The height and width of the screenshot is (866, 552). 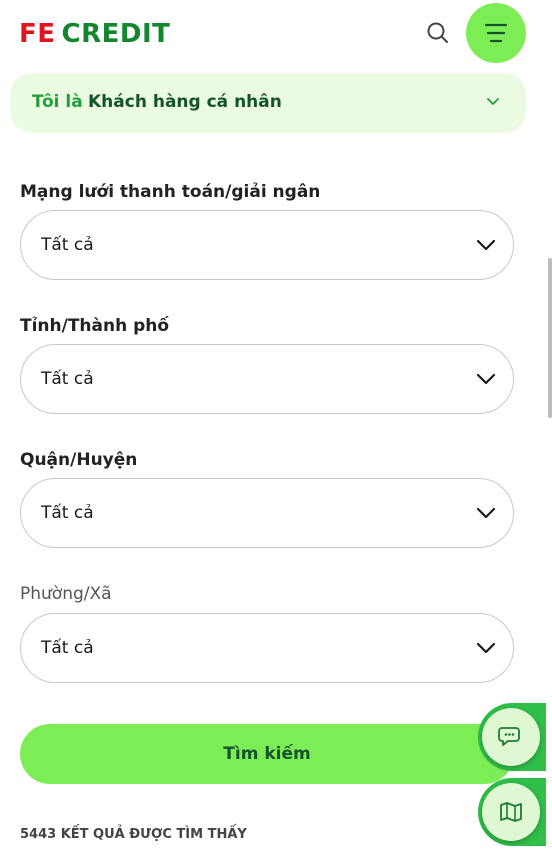 What do you see at coordinates (37, 34) in the screenshot?
I see `logo-fe: FE` at bounding box center [37, 34].